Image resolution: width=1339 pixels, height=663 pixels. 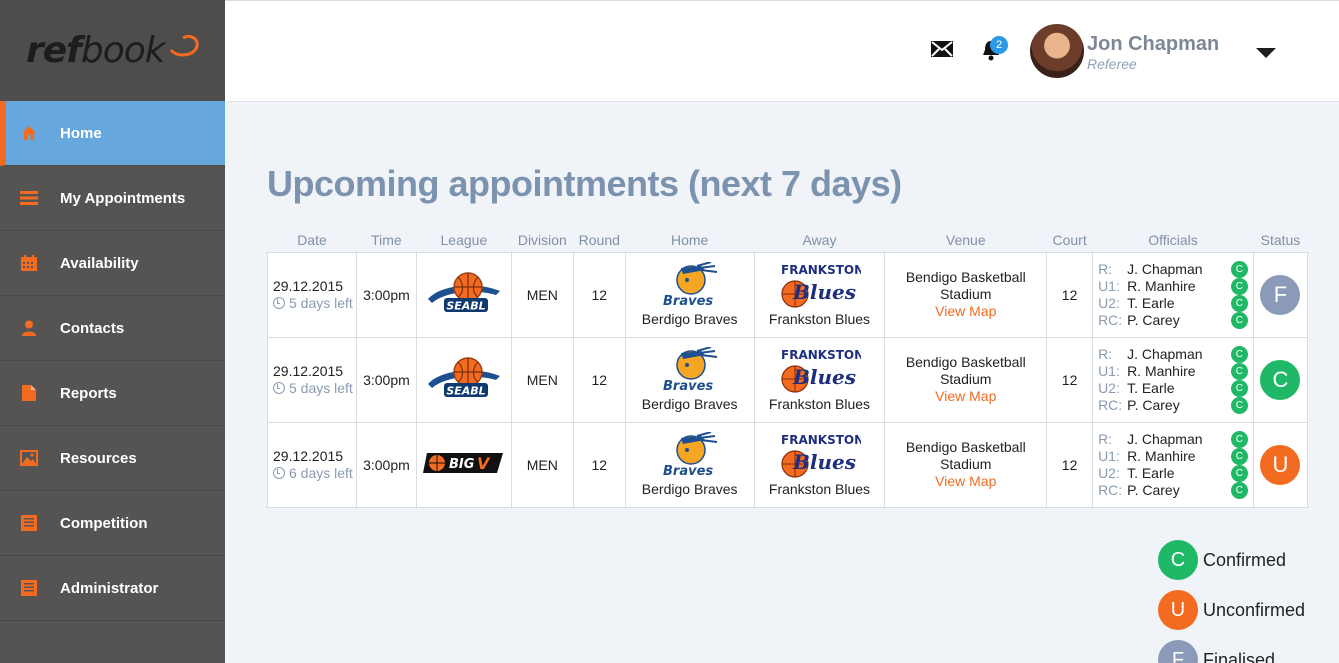 I want to click on cell-status: U, so click(x=1280, y=464).